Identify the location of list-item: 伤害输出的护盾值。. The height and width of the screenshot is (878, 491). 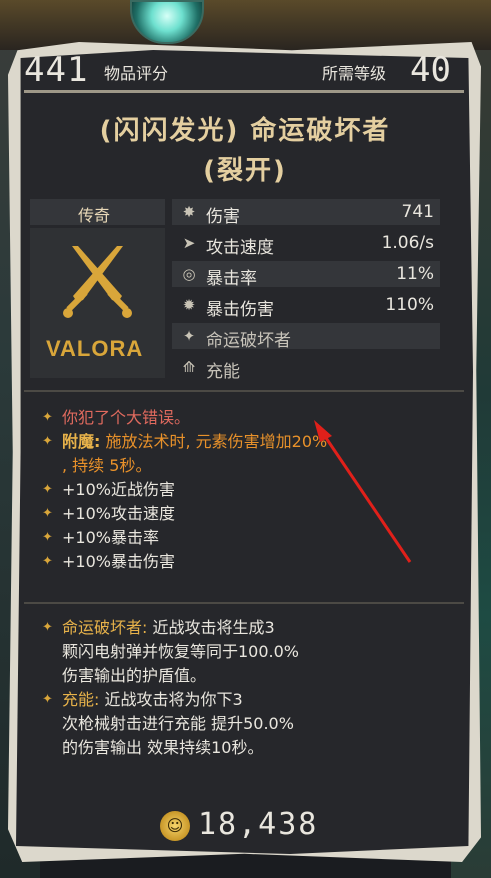
(248, 676).